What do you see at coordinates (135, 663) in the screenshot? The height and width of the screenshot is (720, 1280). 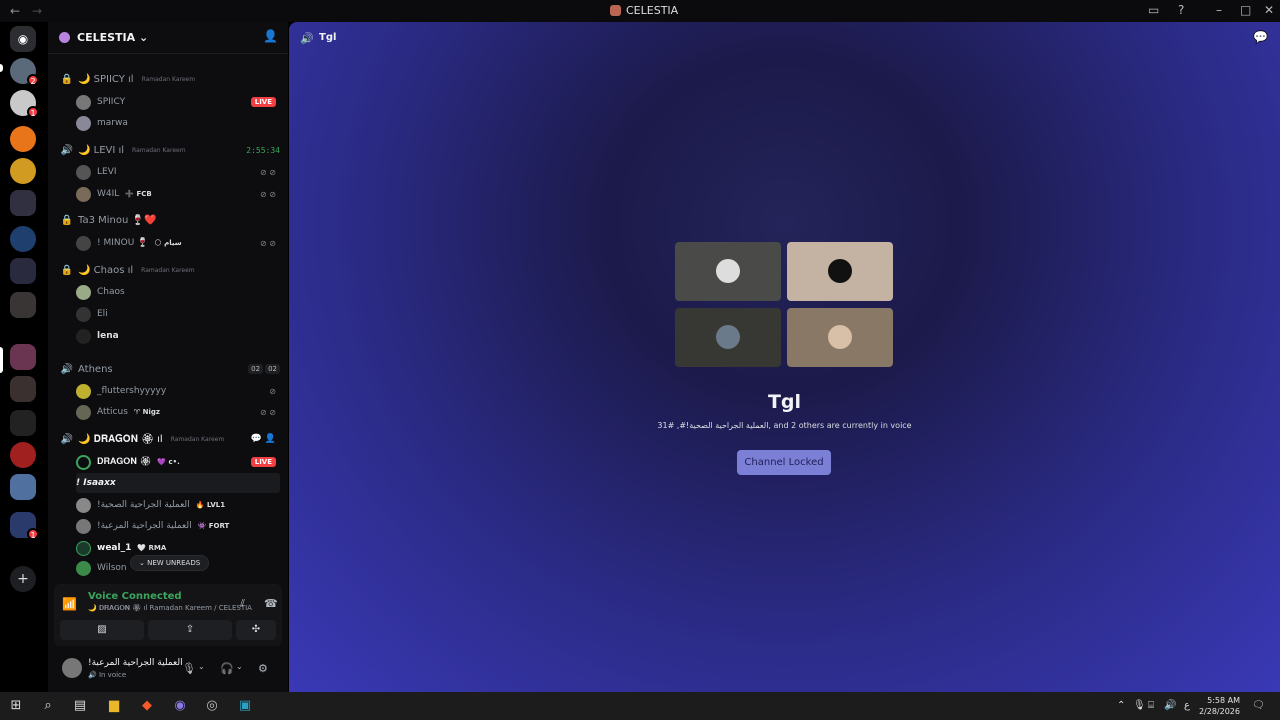 I see `user-display-name: !العملية الجراحية المرعبة` at bounding box center [135, 663].